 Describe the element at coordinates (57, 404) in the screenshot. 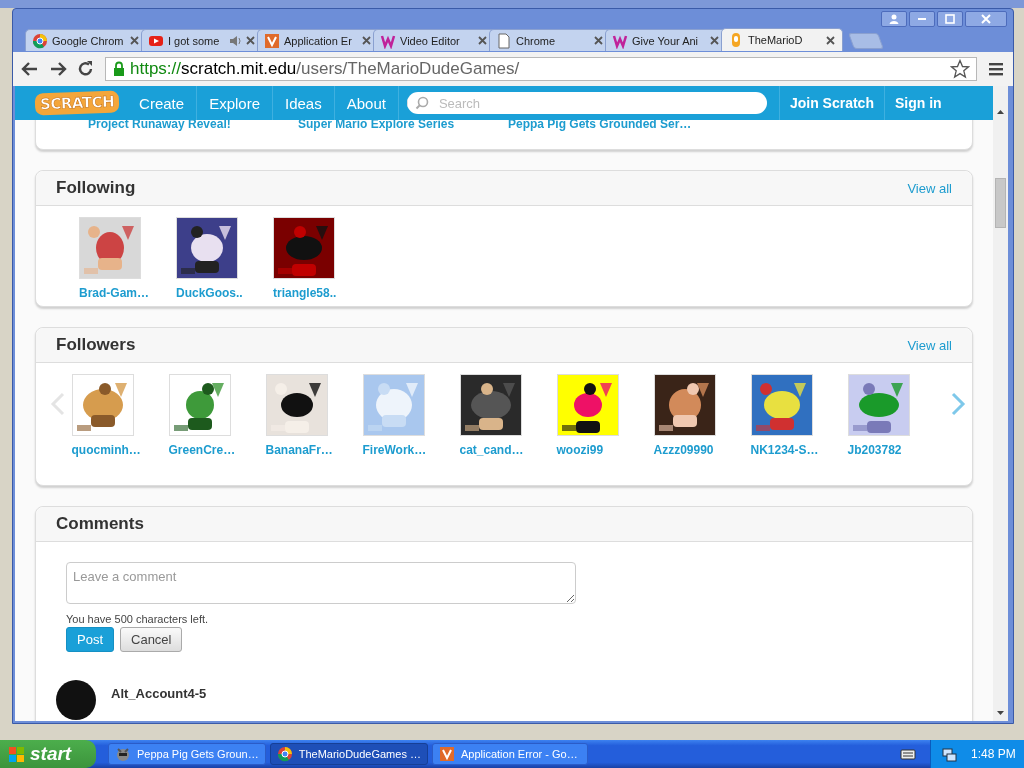

I see `chevron-left-icon` at that location.